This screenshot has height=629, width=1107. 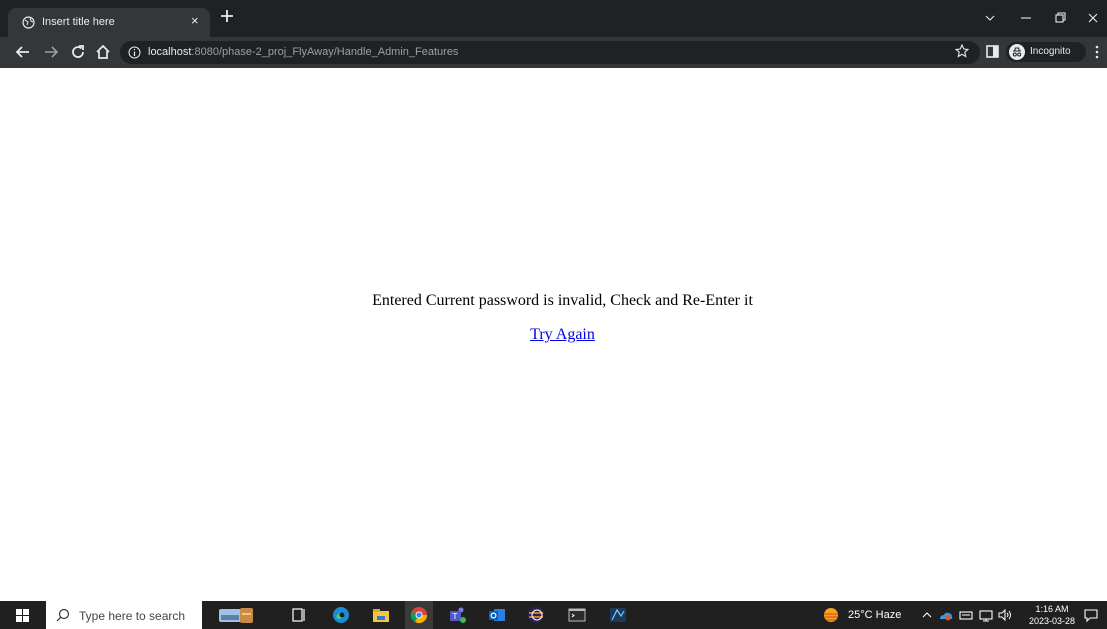 I want to click on star-icon, so click(x=962, y=51).